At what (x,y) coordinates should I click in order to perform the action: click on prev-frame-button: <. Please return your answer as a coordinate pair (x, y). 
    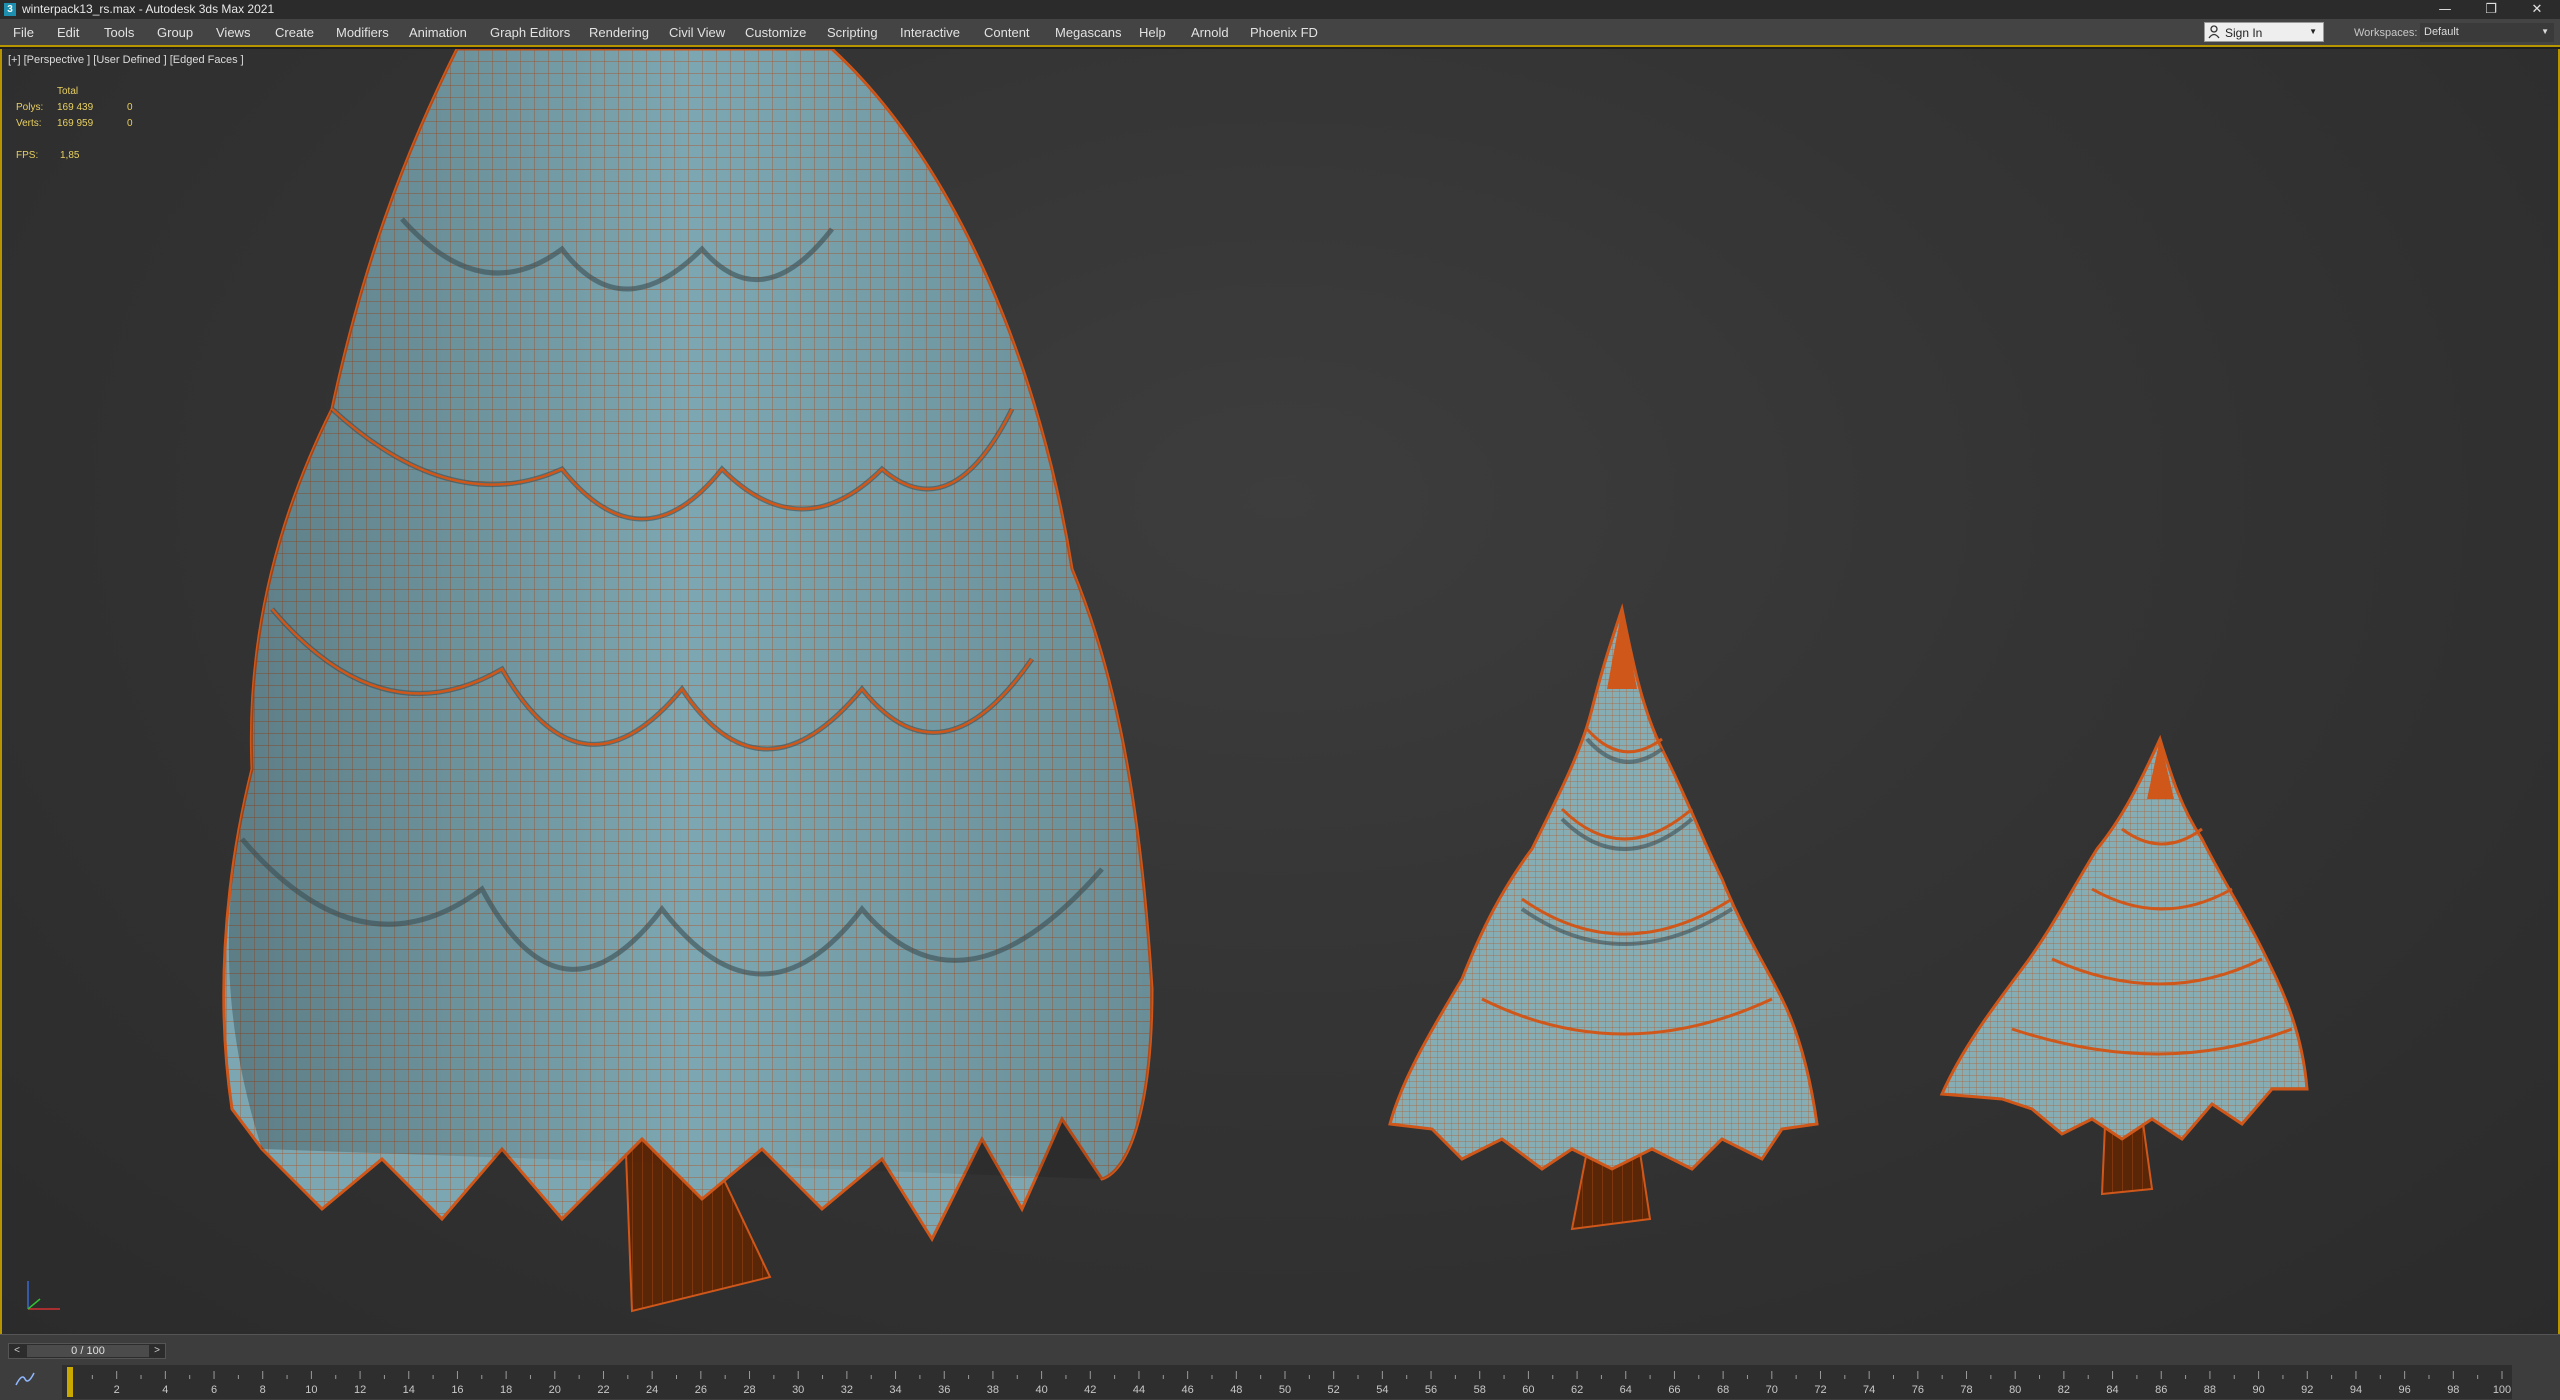
    Looking at the image, I should click on (17, 1351).